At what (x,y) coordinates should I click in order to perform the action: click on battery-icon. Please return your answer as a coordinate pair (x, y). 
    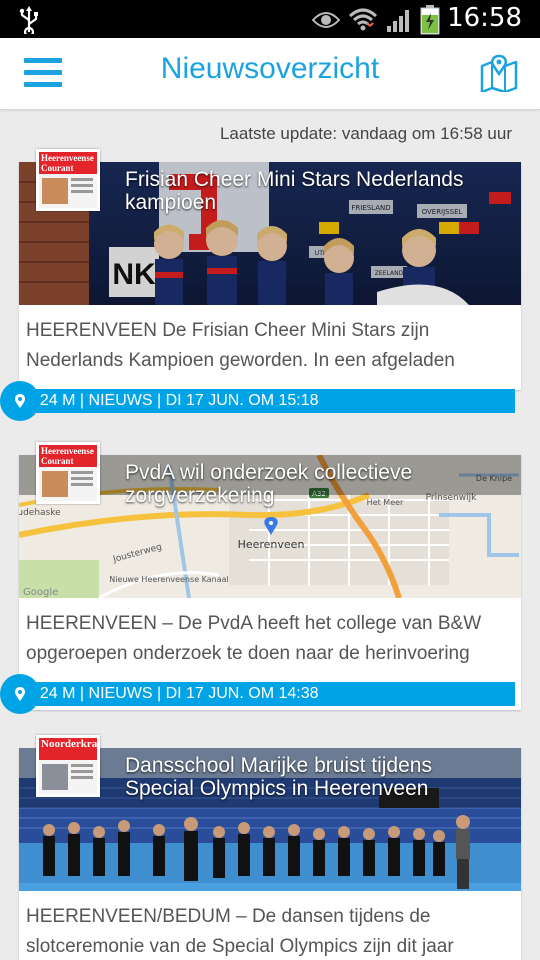
    Looking at the image, I should click on (430, 20).